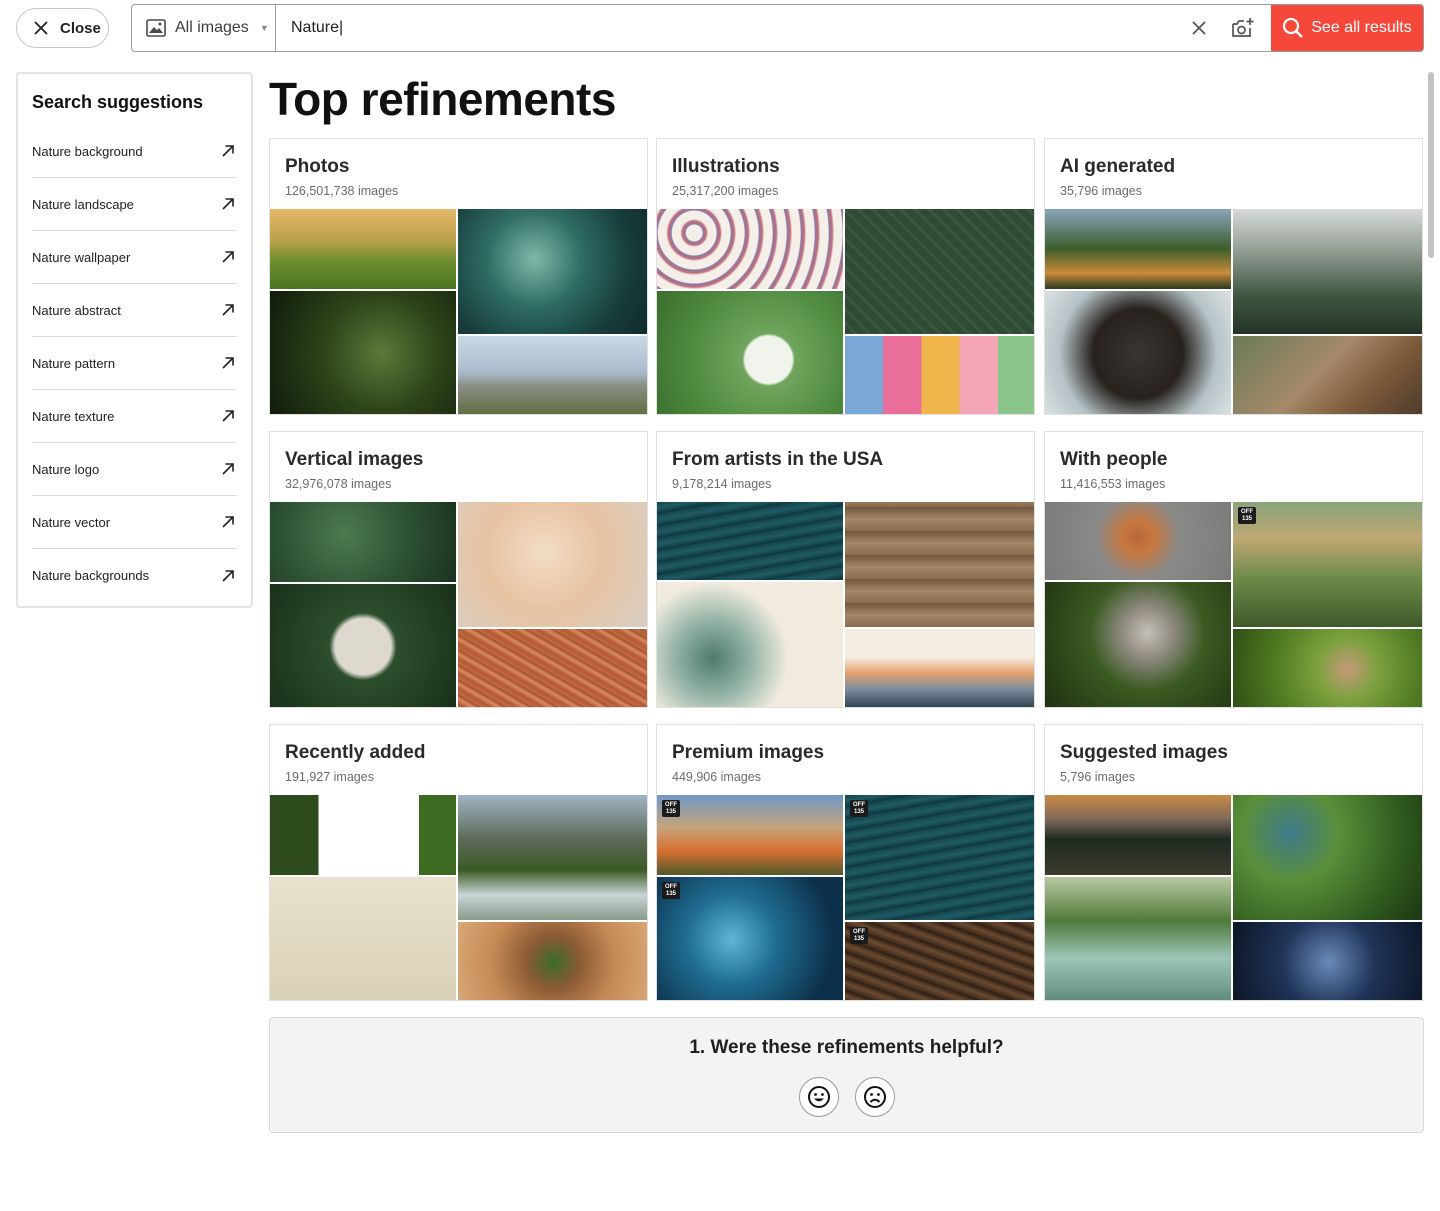  I want to click on card-header: Vertical images 32,976,078 images, so click(458, 467).